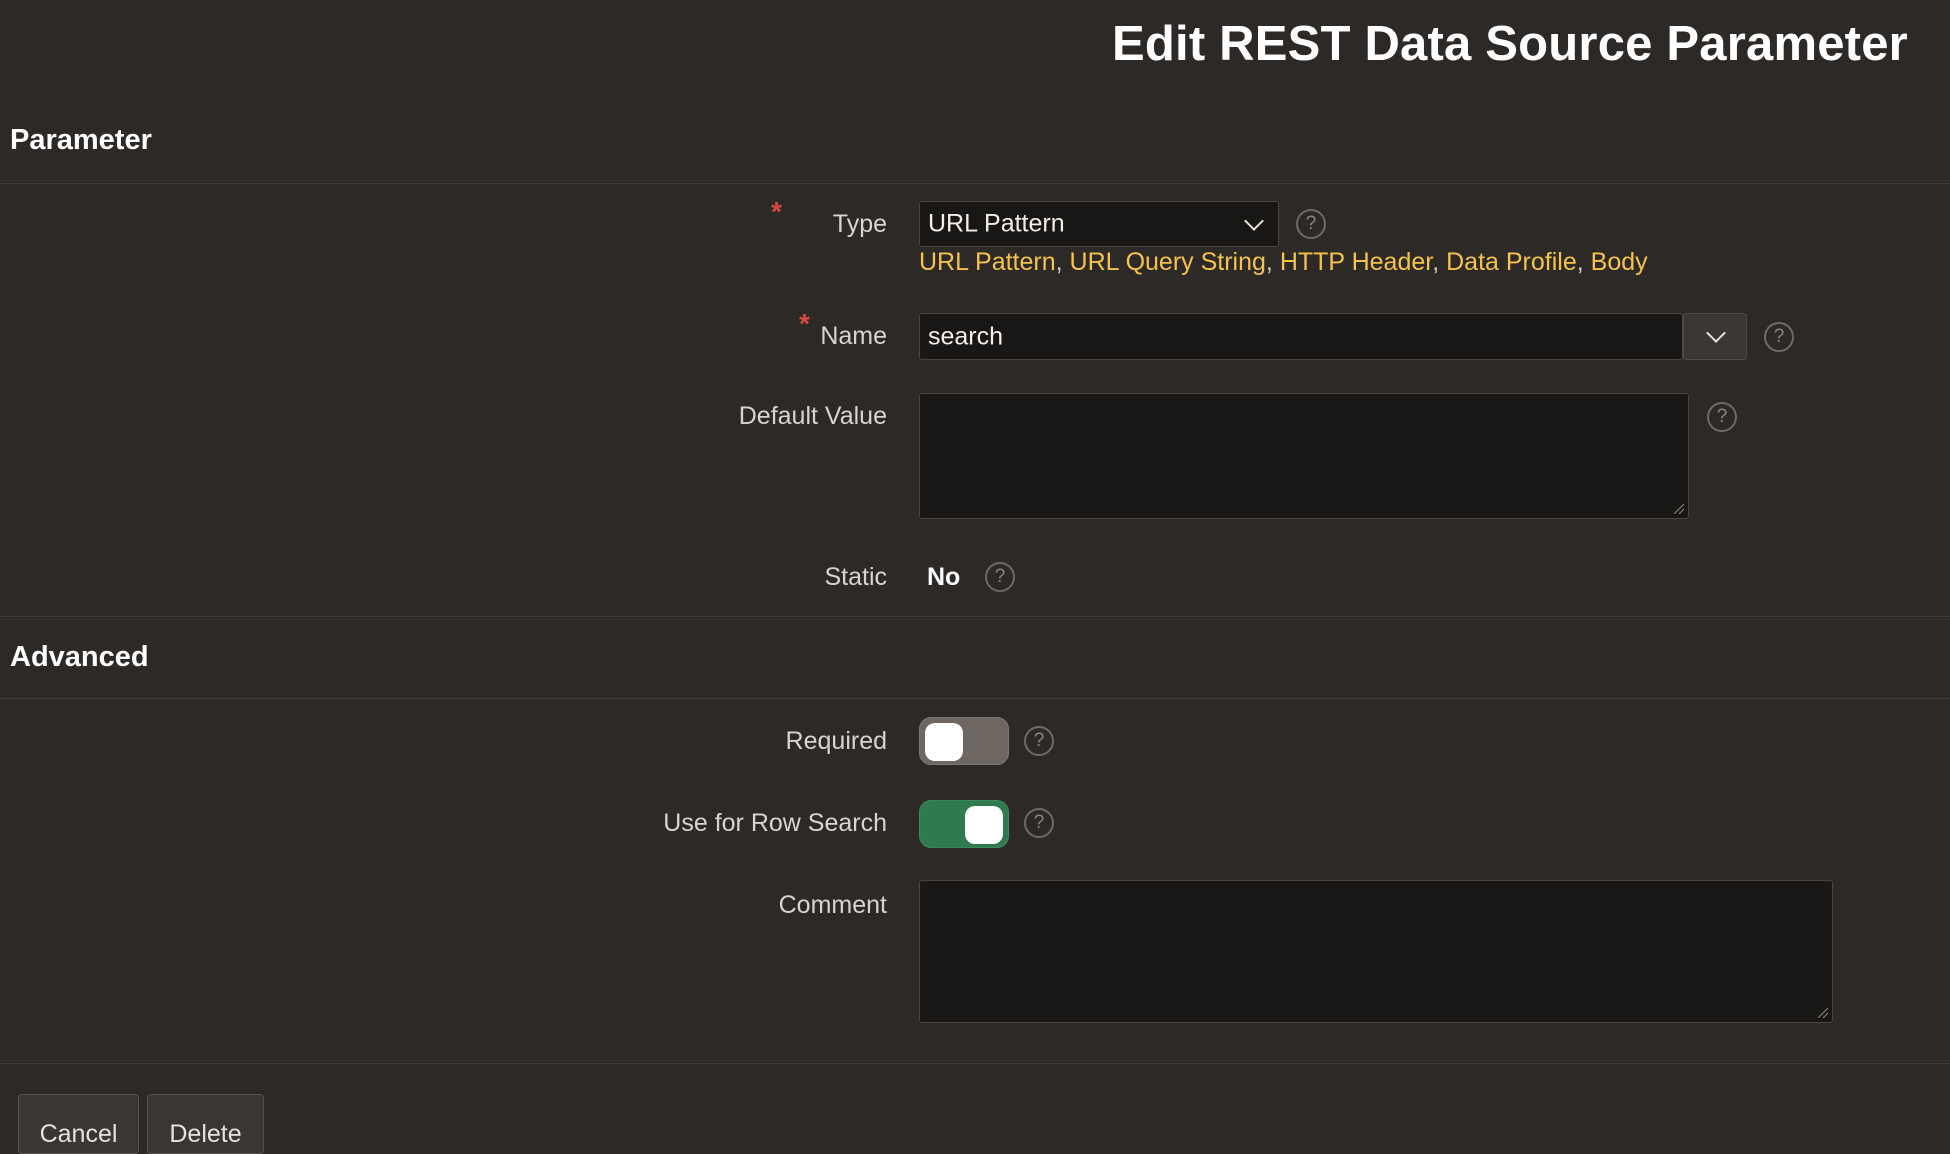 The height and width of the screenshot is (1154, 1950). What do you see at coordinates (812, 416) in the screenshot?
I see `default-value-label: Default Value` at bounding box center [812, 416].